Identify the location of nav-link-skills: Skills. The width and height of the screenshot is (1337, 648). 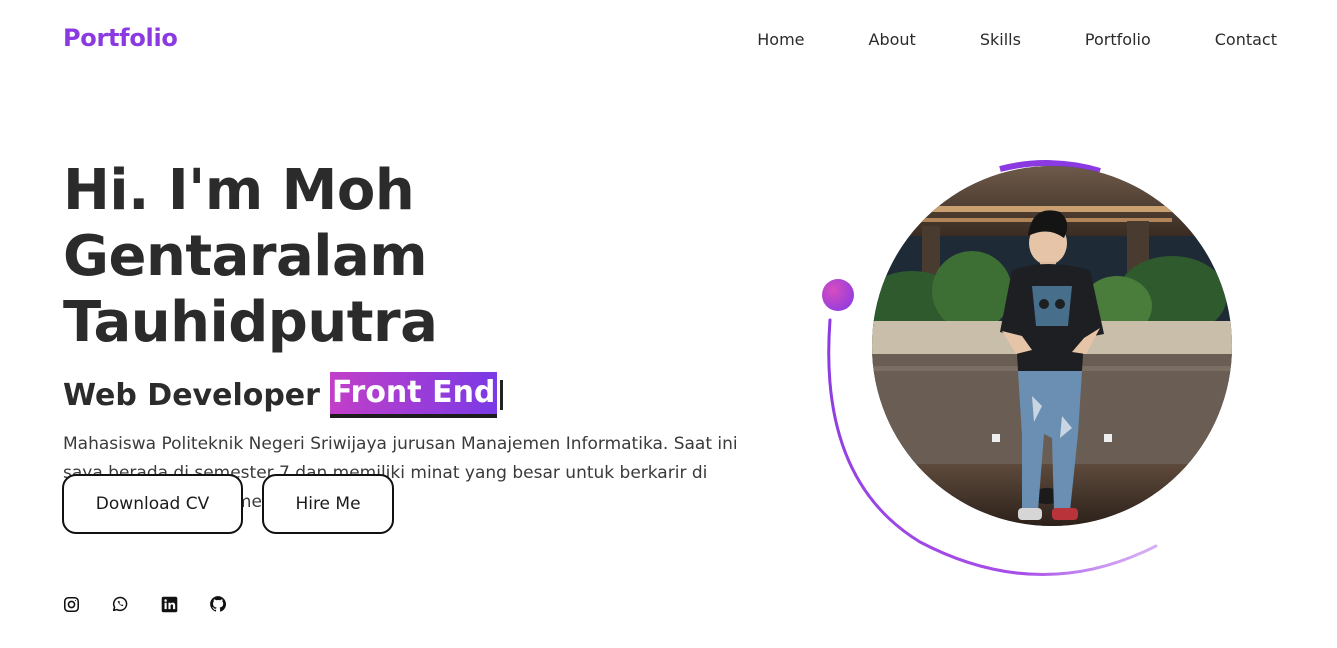
(1000, 39).